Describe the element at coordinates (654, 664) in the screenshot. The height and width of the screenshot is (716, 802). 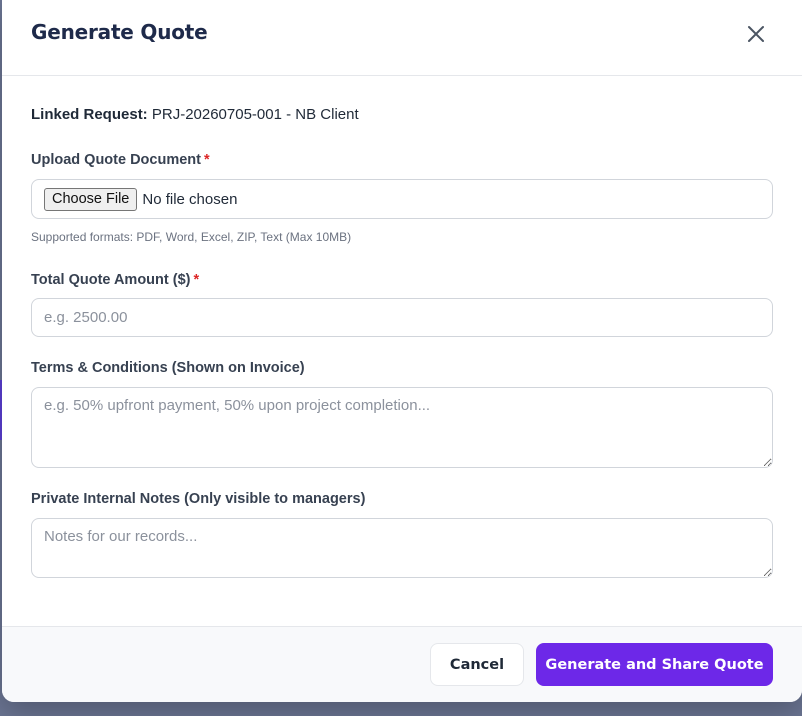
I see `generate-share-quote-button: Generate and Share Quote` at that location.